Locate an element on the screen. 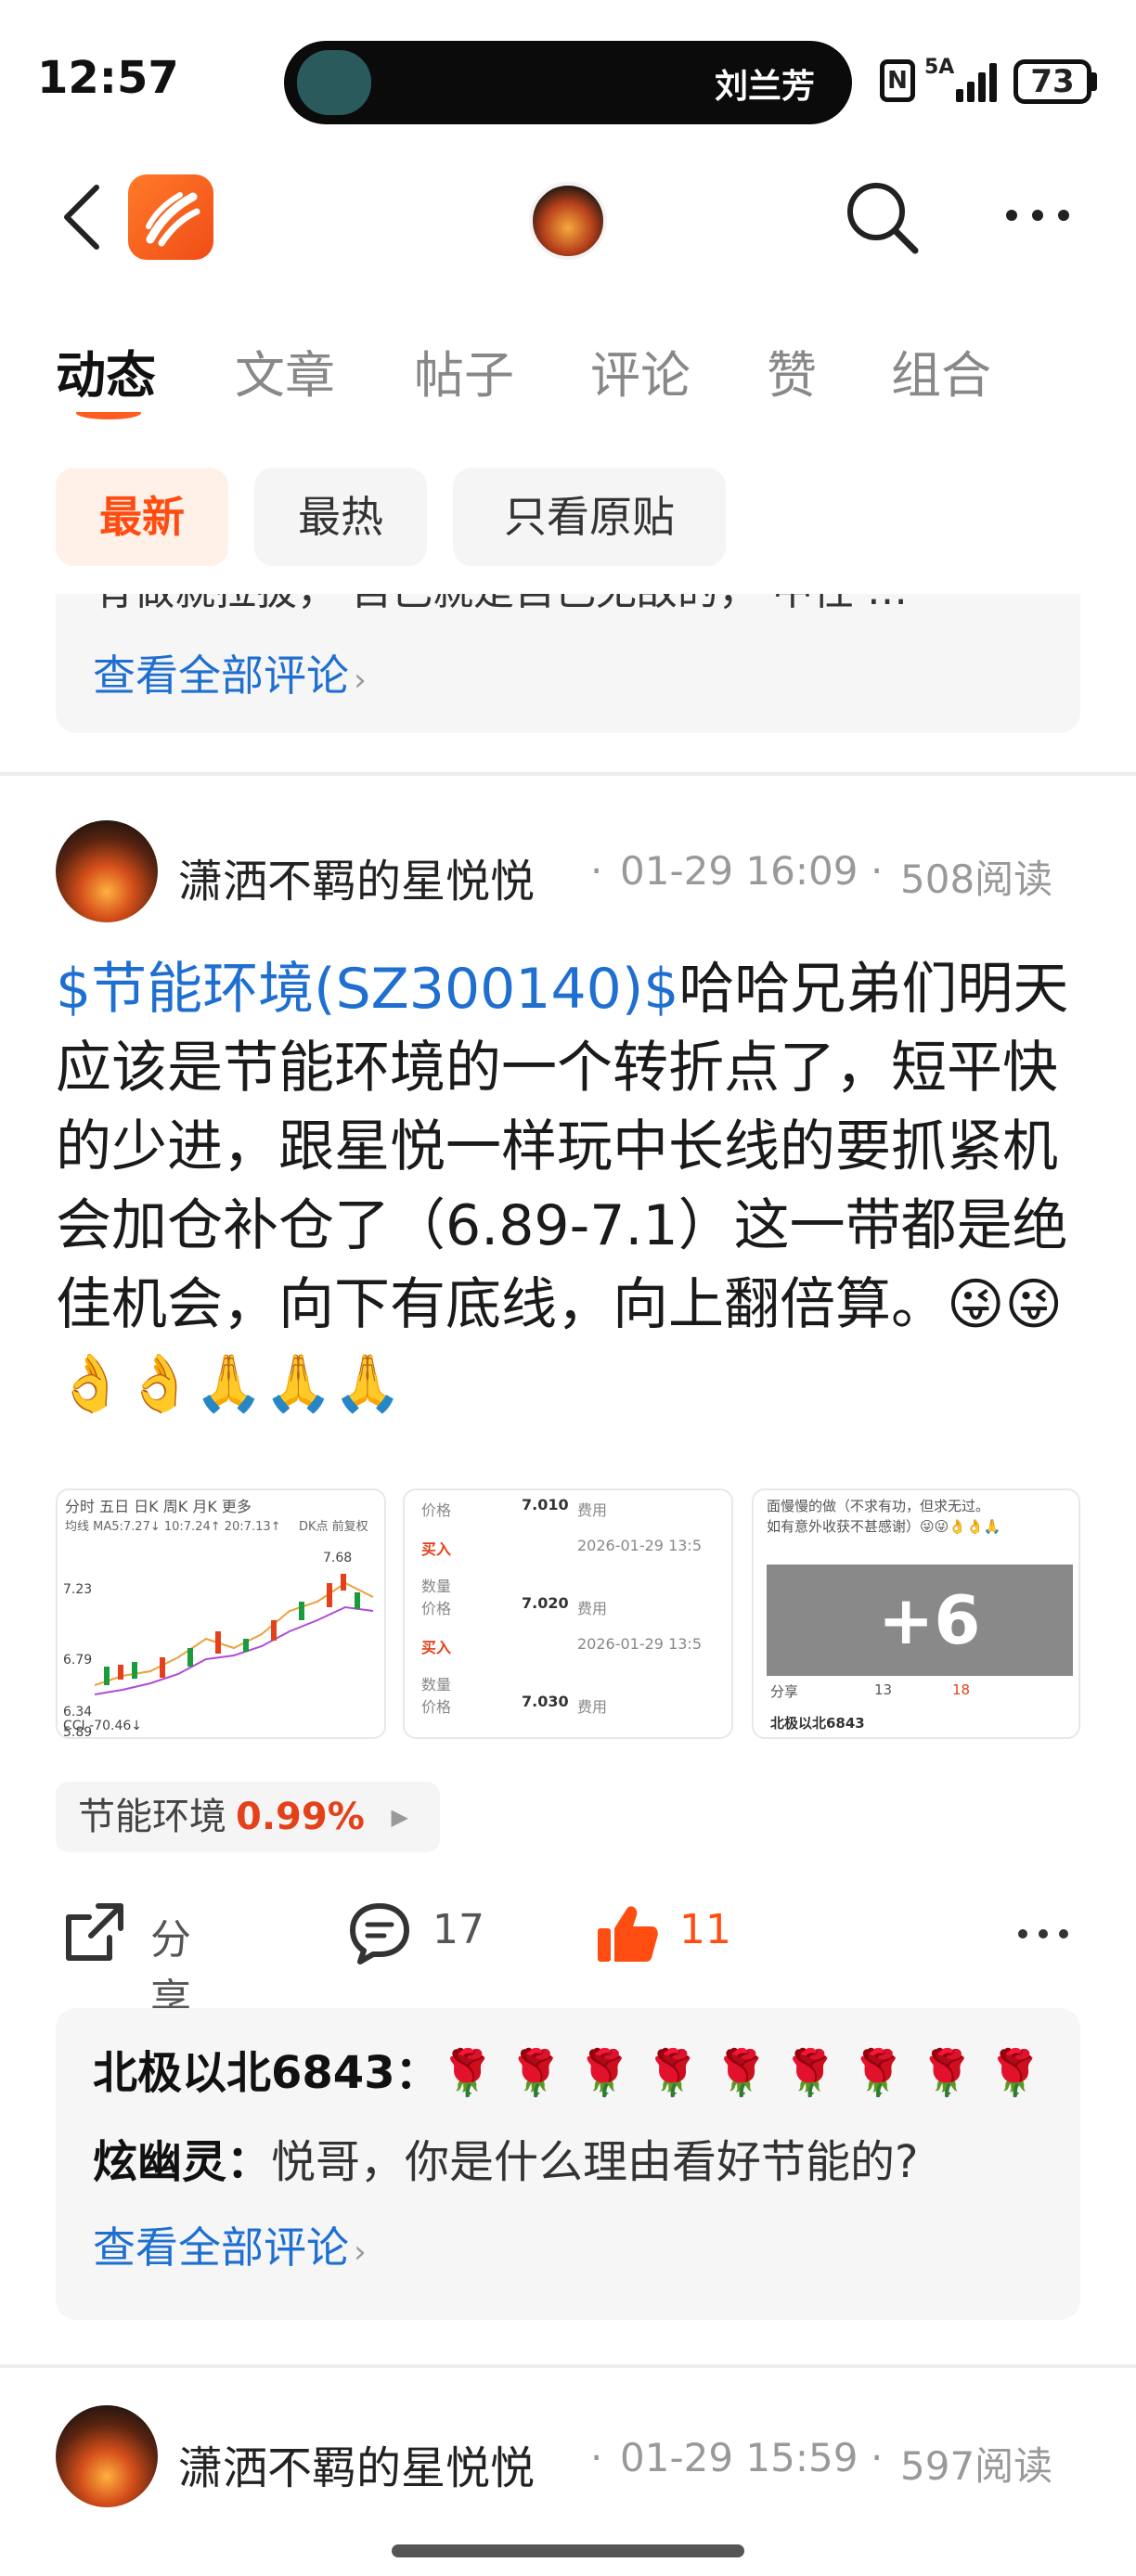 The height and width of the screenshot is (2576, 1136). comment-item: 炫幽灵：悦哥，你是什么理由看好节能的? is located at coordinates (506, 2157).